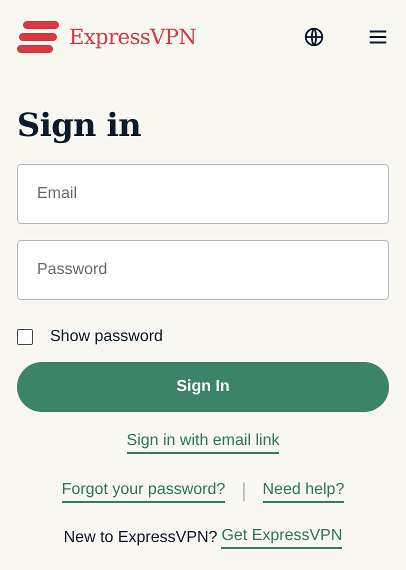 This screenshot has width=406, height=570. I want to click on brand-name: ExpressVPN, so click(132, 37).